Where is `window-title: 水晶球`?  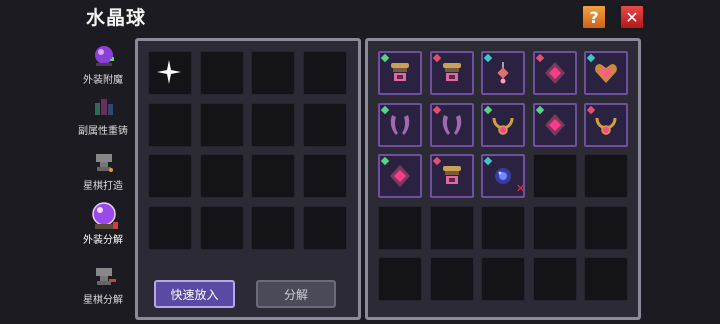 window-title: 水晶球 is located at coordinates (116, 18).